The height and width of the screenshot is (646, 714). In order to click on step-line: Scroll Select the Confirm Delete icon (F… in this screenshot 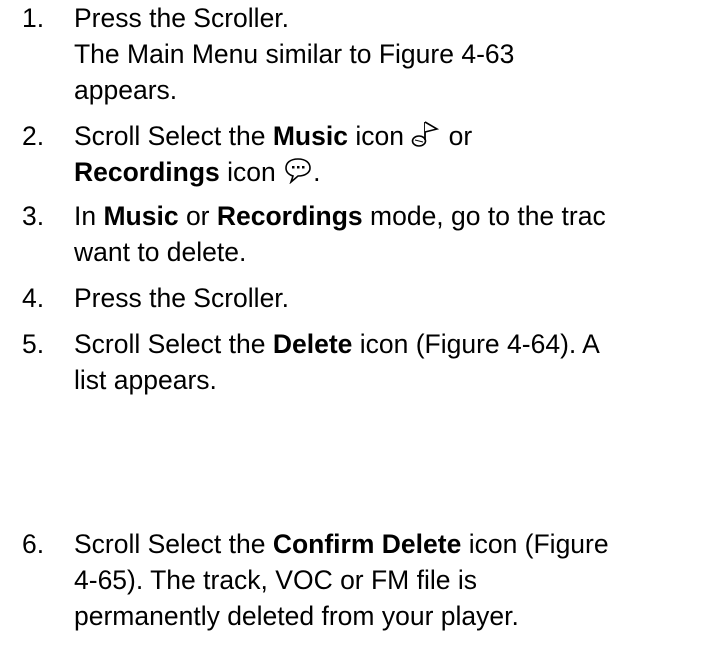, I will do `click(394, 544)`.